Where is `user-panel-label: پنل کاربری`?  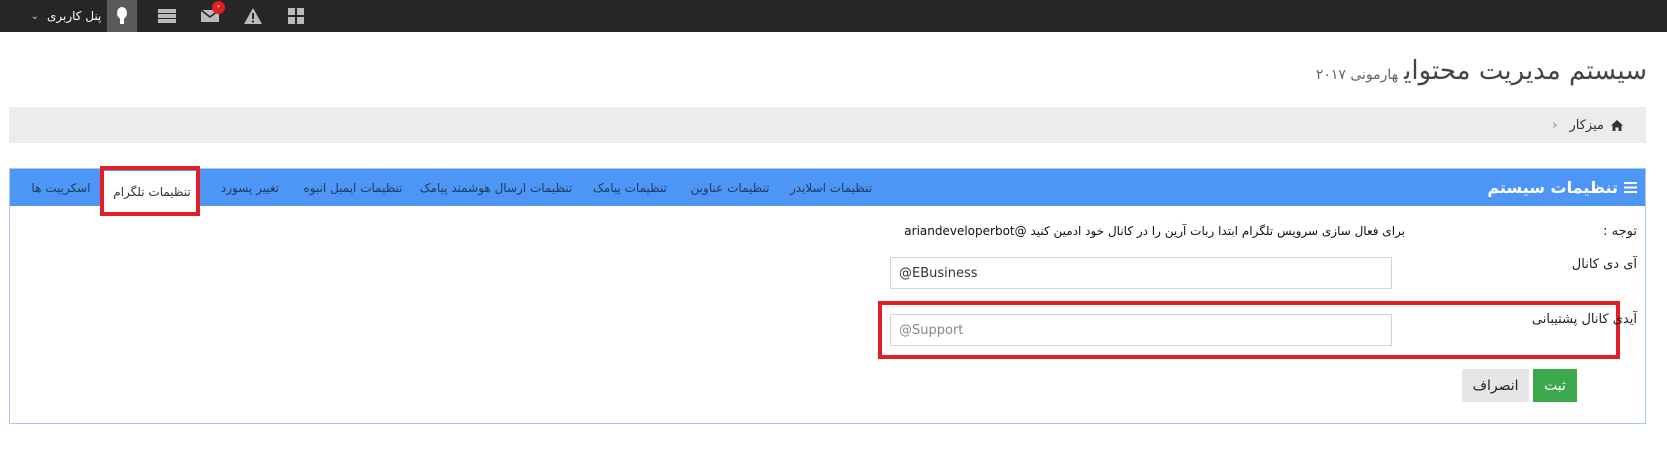 user-panel-label: پنل کاربری is located at coordinates (74, 16).